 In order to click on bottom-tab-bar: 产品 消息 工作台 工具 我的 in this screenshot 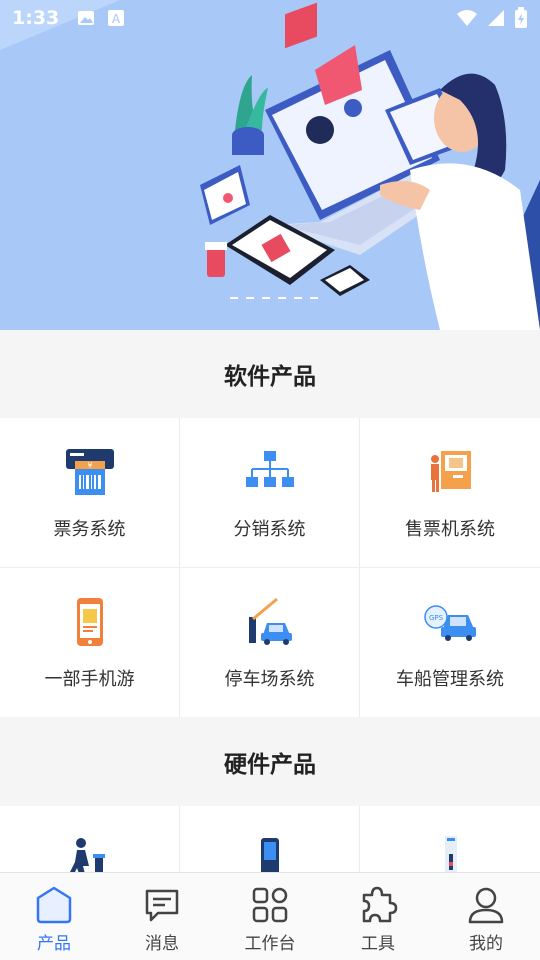, I will do `click(270, 916)`.